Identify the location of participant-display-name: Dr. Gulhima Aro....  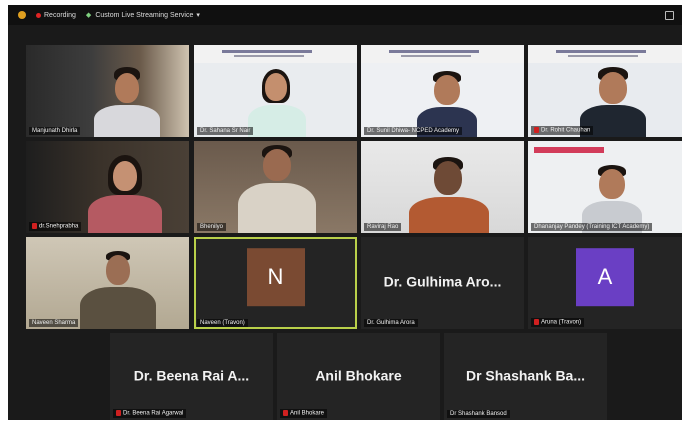
(442, 281).